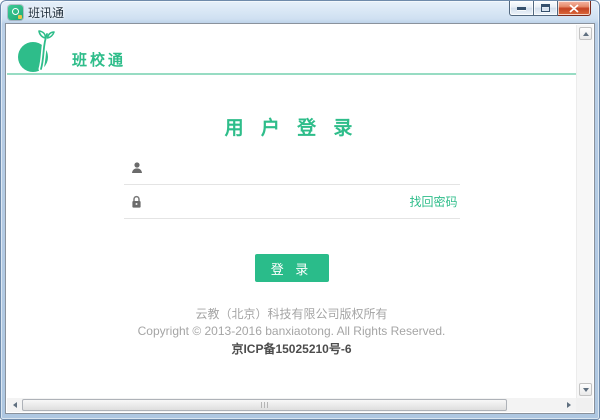 The image size is (600, 420). I want to click on password-row: 找回密码, so click(291, 202).